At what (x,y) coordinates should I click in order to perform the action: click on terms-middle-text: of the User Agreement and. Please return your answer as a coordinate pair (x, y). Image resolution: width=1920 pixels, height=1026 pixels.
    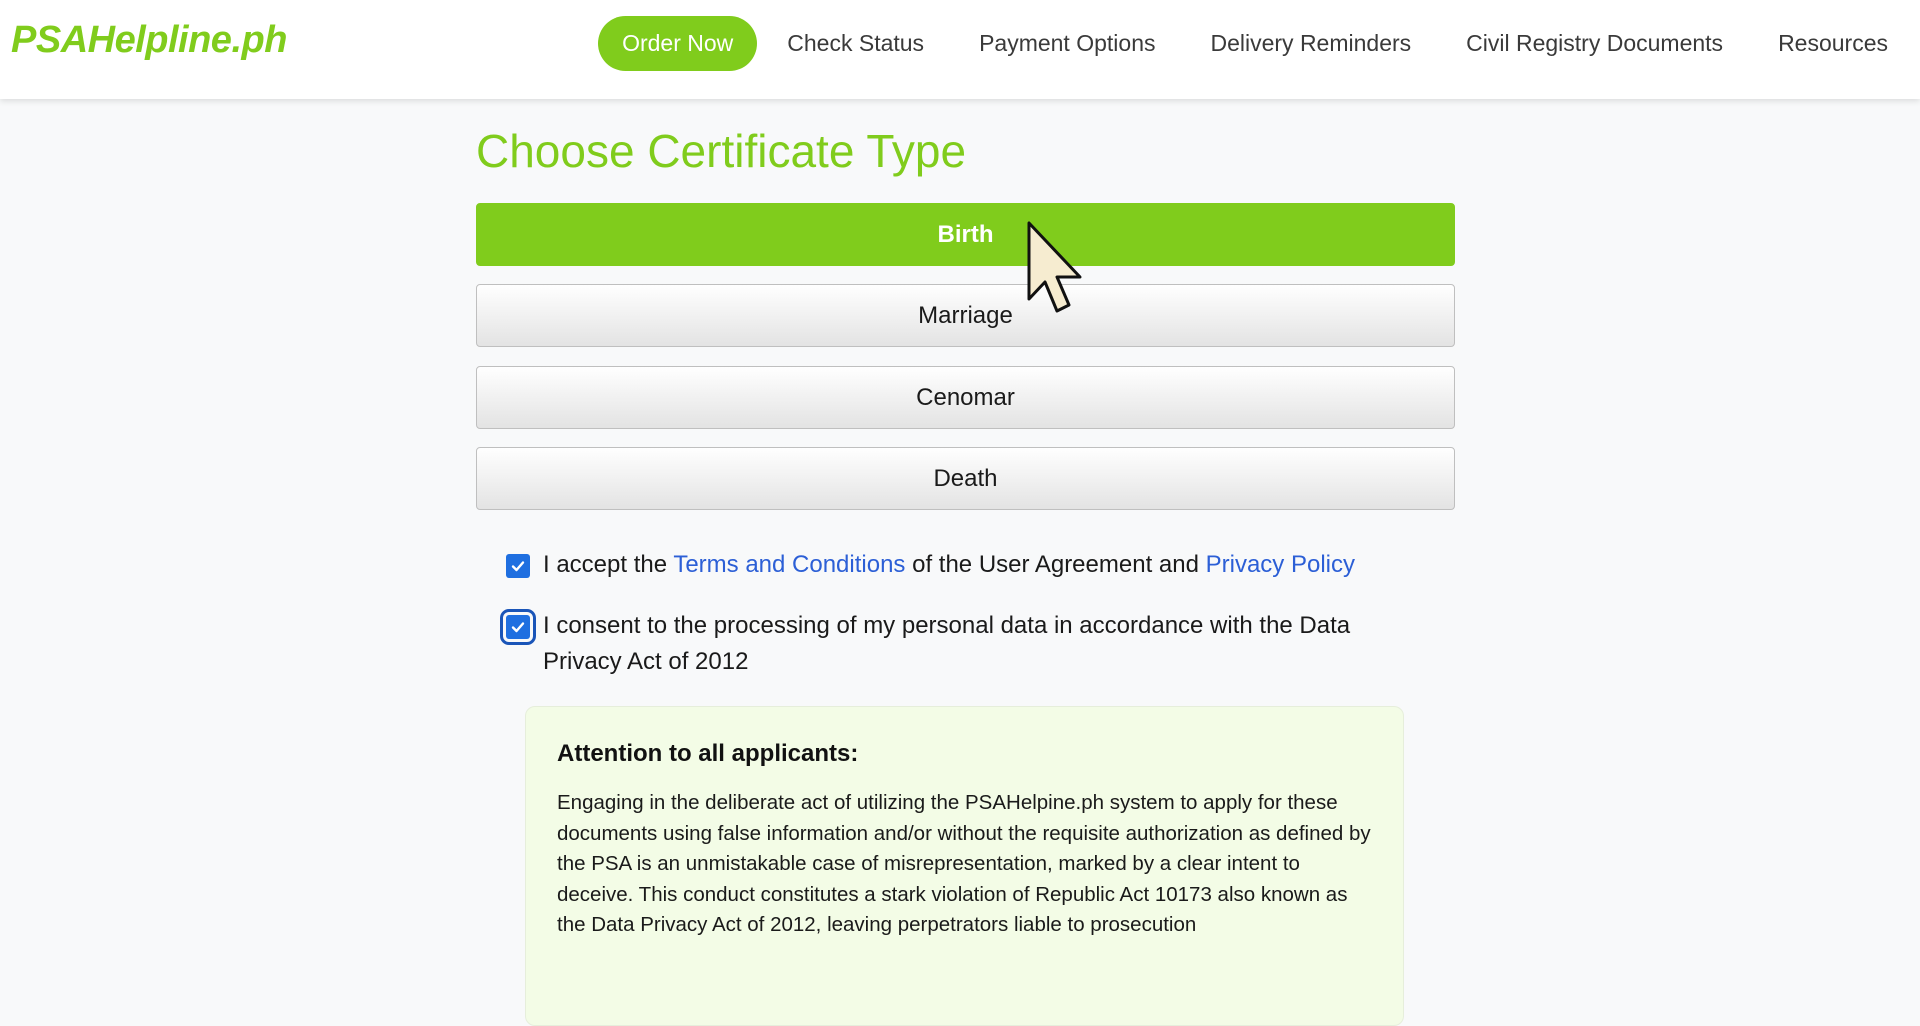
    Looking at the image, I should click on (1055, 564).